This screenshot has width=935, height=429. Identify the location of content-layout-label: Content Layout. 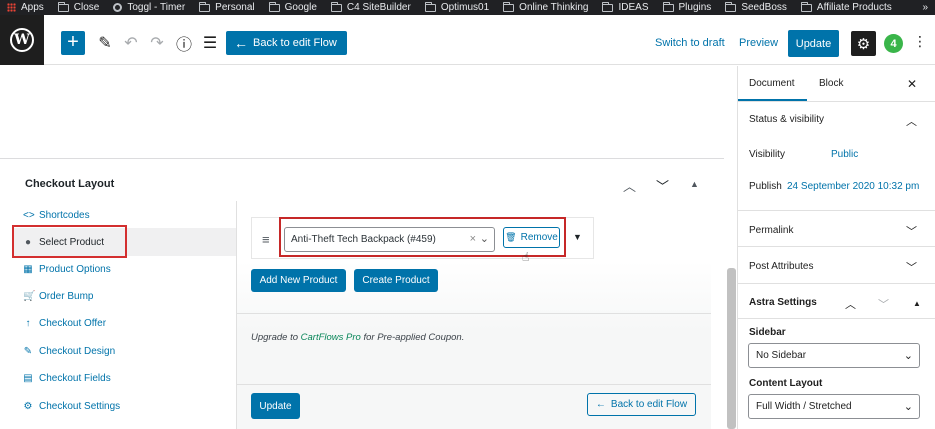
(786, 383).